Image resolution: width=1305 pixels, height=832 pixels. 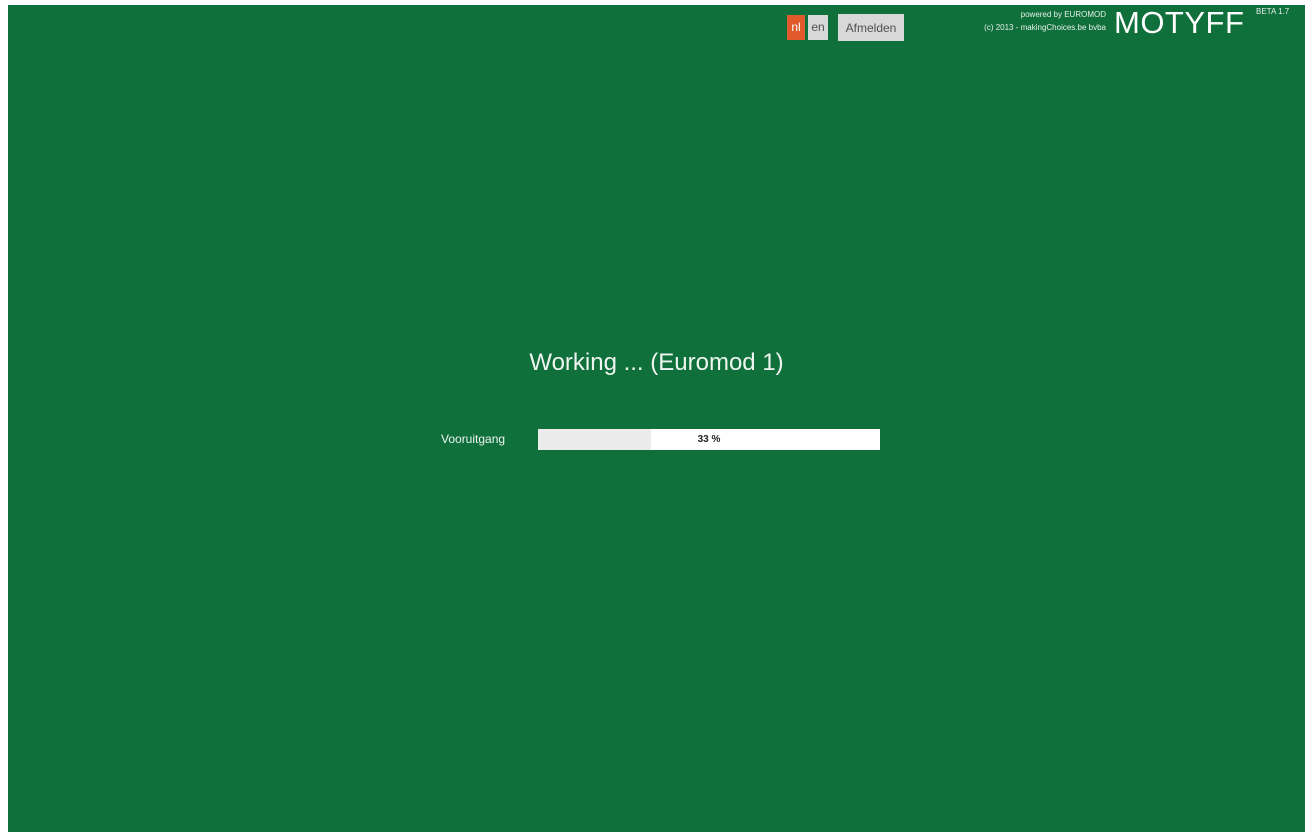 What do you see at coordinates (1063, 14) in the screenshot?
I see `powered-by-text: powered by EUROMOD` at bounding box center [1063, 14].